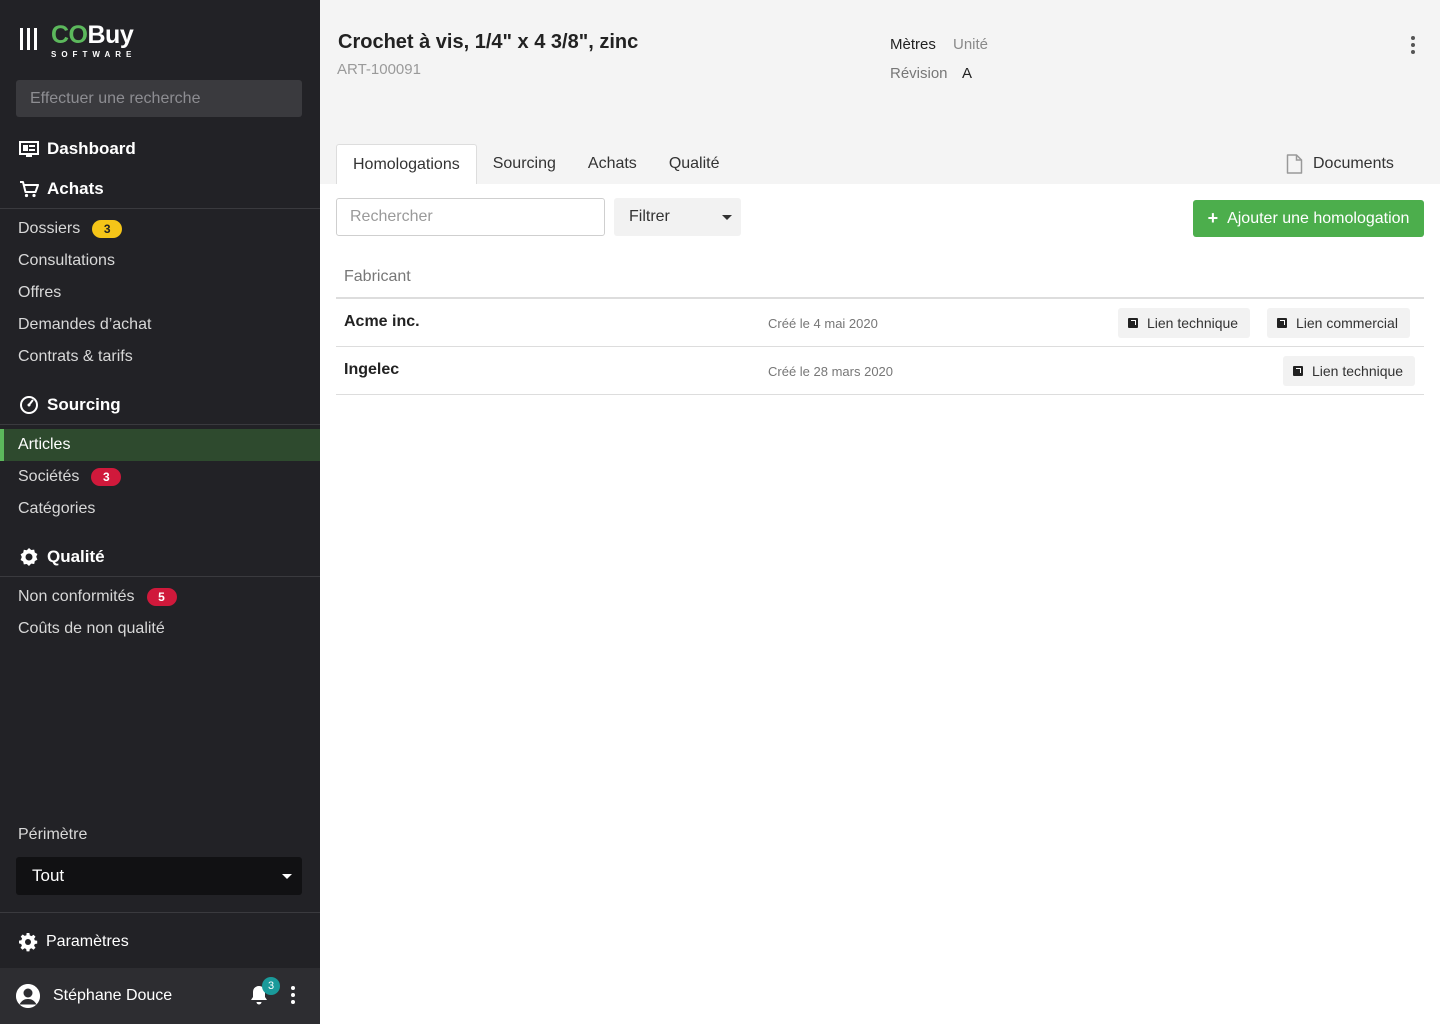 Image resolution: width=1440 pixels, height=1024 pixels. I want to click on nav-dashboard-label: Dashboard, so click(91, 148).